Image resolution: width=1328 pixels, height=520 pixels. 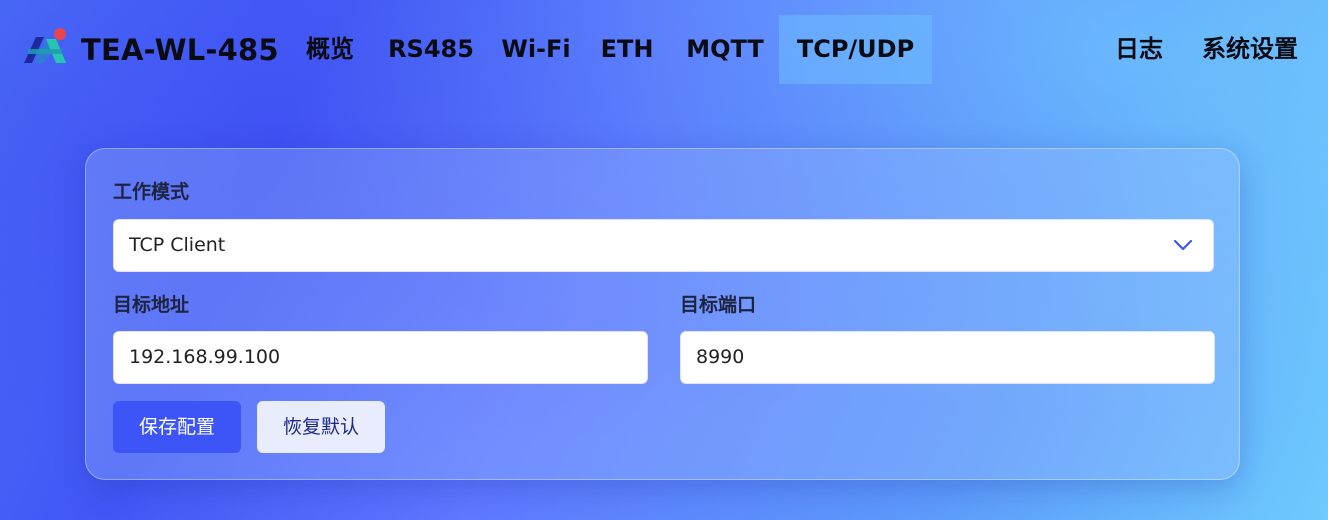 I want to click on mode-label: 工作模式, so click(x=151, y=192).